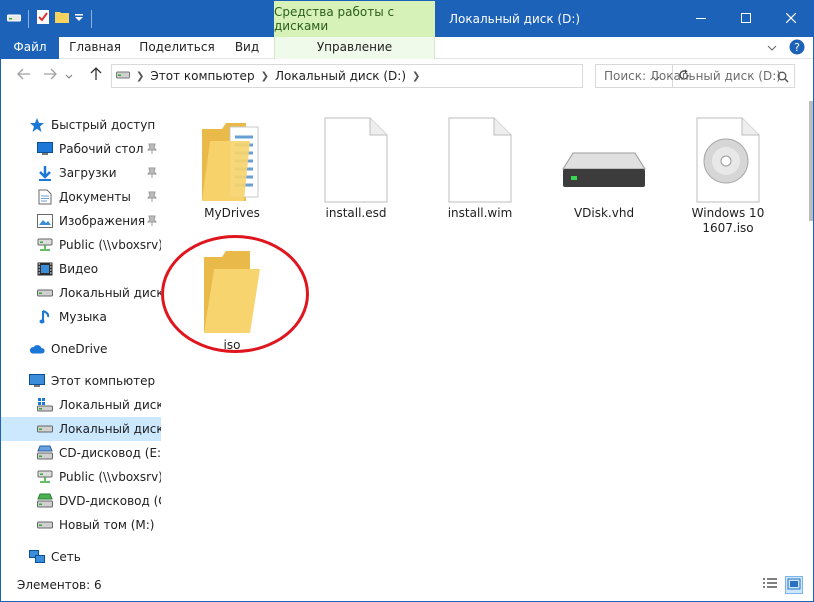  What do you see at coordinates (811, 161) in the screenshot?
I see `scrollbar-thumb` at bounding box center [811, 161].